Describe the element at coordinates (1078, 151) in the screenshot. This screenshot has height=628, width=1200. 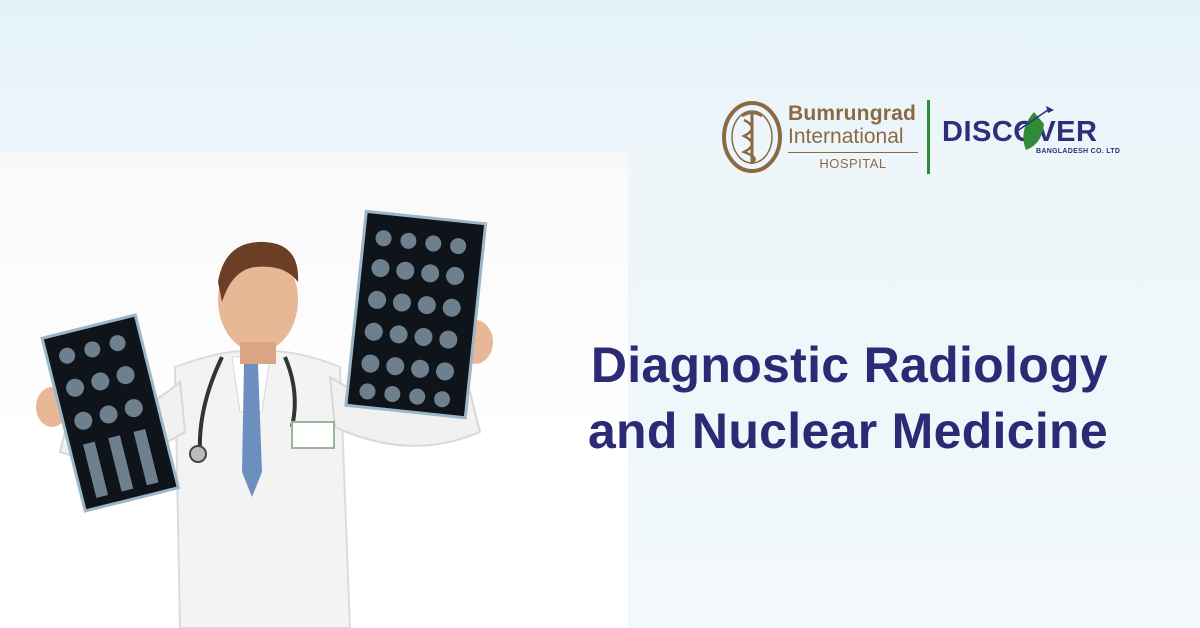
I see `partner-logo-subtitle: BANGLADESH CO. LTD` at that location.